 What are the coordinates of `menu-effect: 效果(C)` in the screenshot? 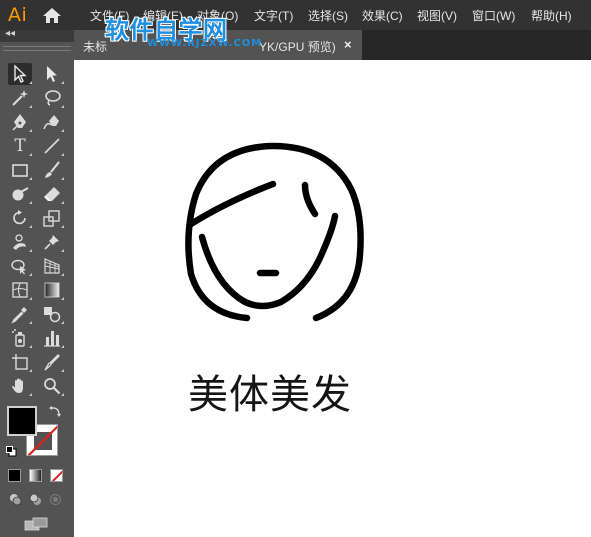 It's located at (382, 15).